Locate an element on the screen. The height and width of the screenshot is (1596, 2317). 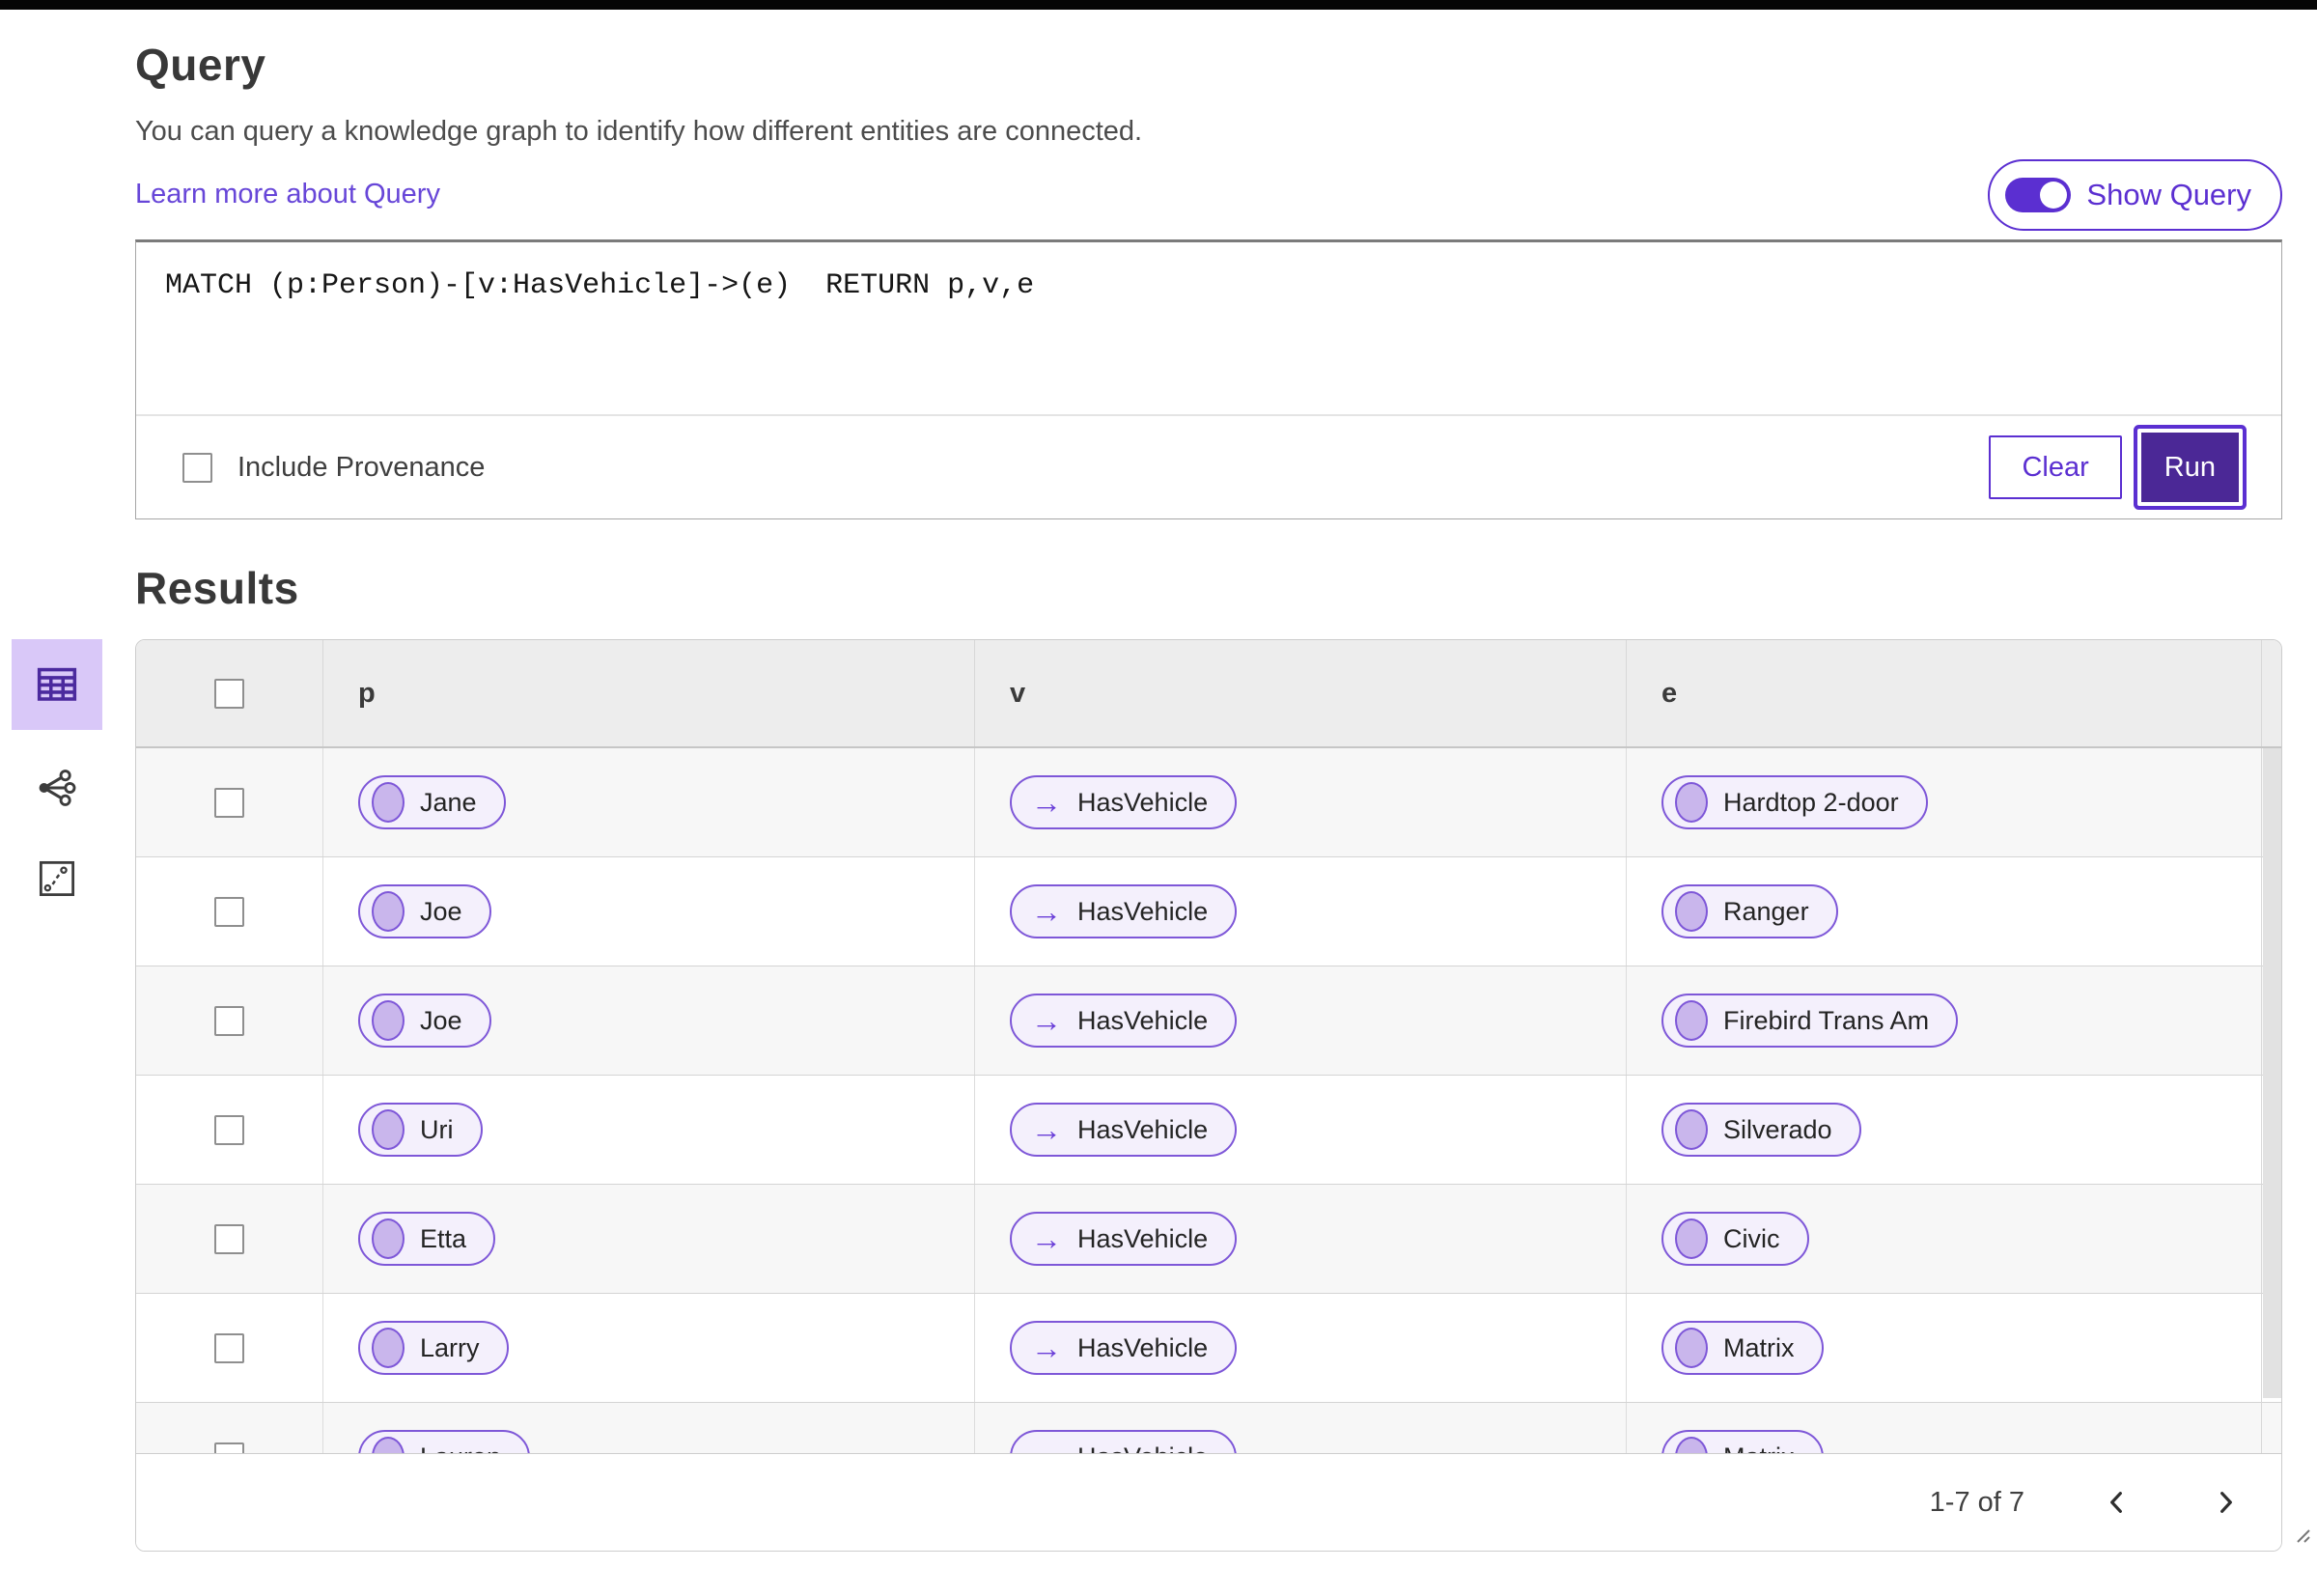
node-chip: Uri is located at coordinates (420, 1130).